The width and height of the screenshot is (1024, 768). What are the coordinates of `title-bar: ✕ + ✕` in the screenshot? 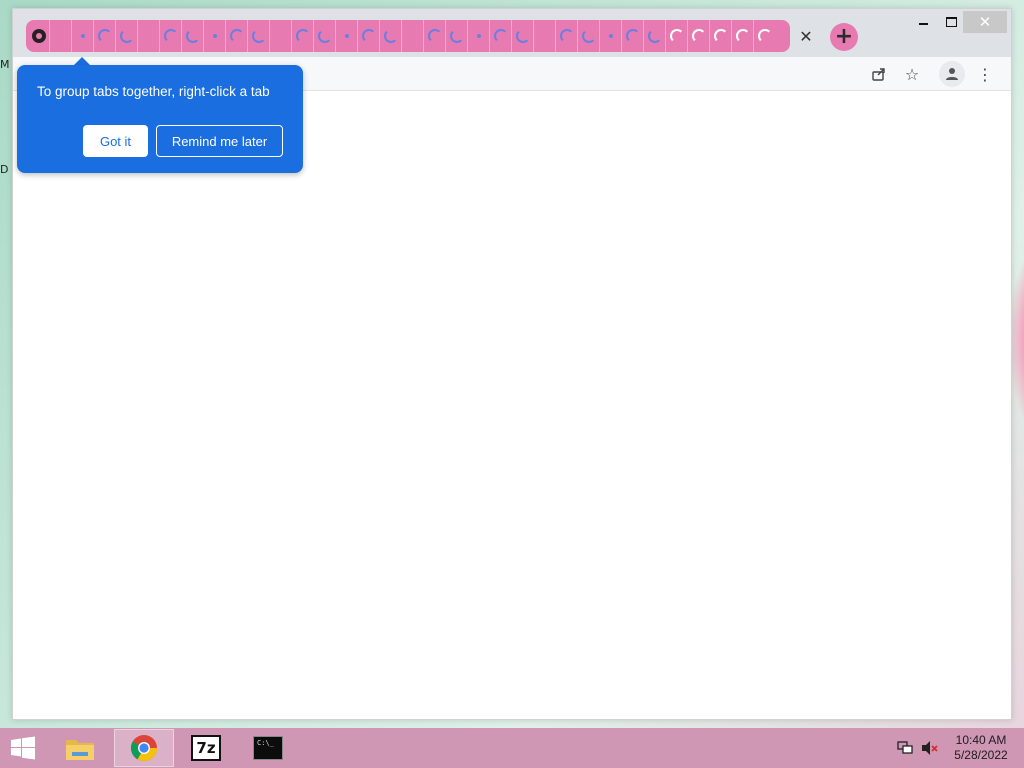 It's located at (512, 33).